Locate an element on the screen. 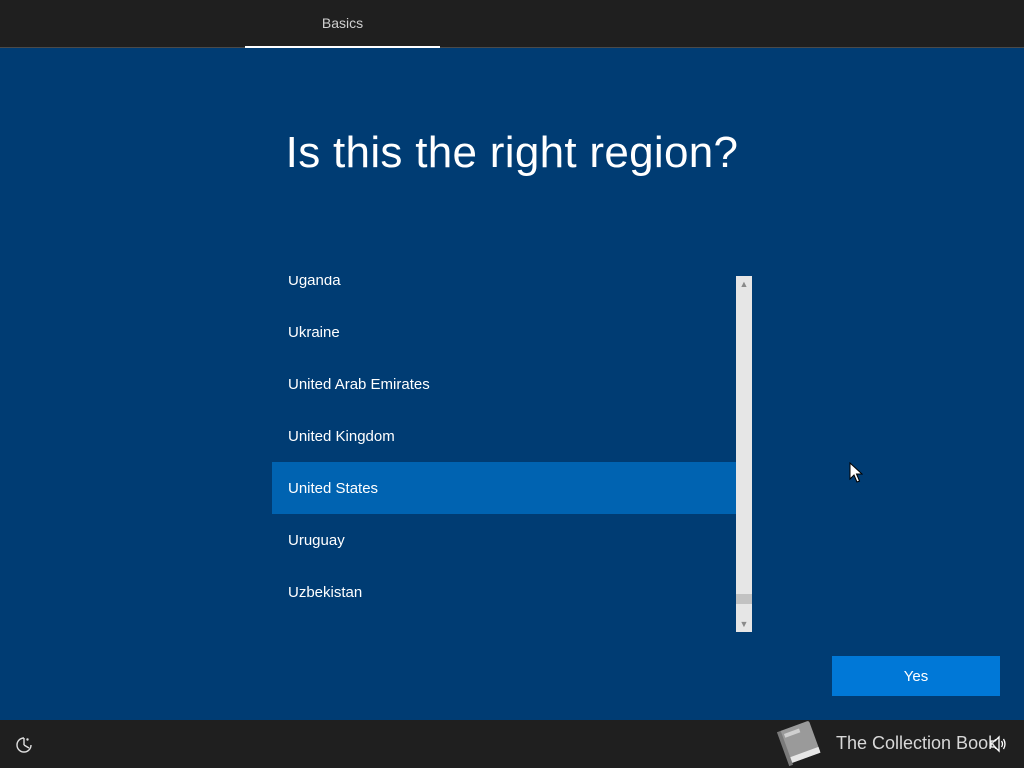  scroll-thumb is located at coordinates (744, 599).